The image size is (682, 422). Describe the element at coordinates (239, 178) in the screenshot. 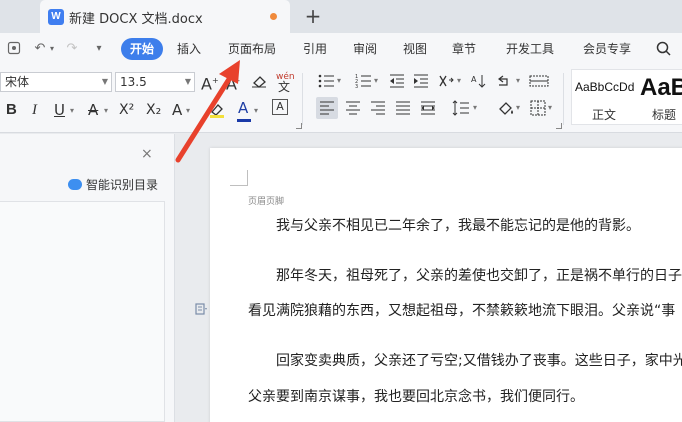

I see `margin-corner-mark` at that location.